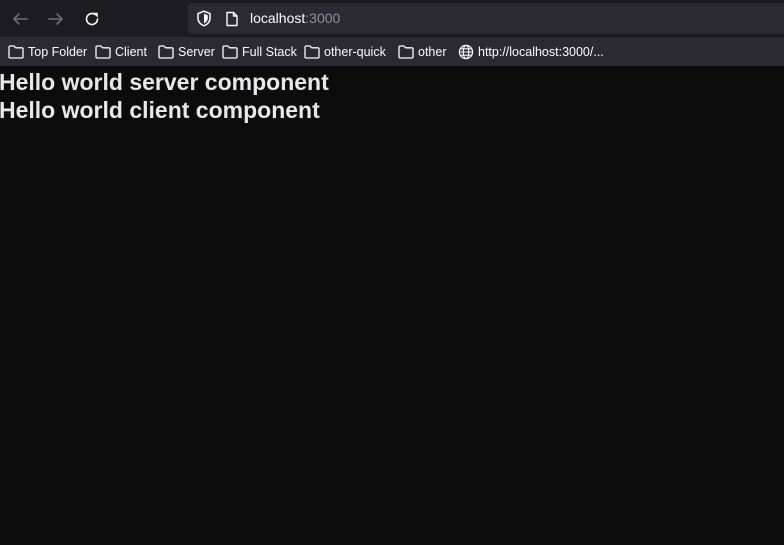 The height and width of the screenshot is (545, 784). I want to click on shield-icon, so click(204, 18).